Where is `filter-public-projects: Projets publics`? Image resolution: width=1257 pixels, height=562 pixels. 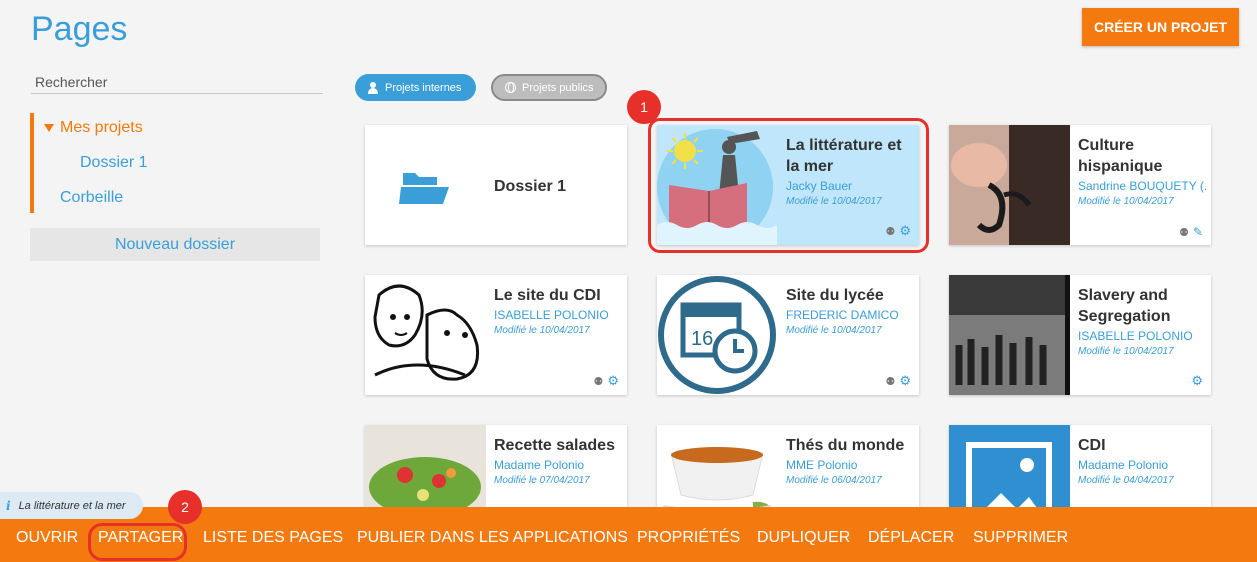 filter-public-projects: Projets publics is located at coordinates (549, 87).